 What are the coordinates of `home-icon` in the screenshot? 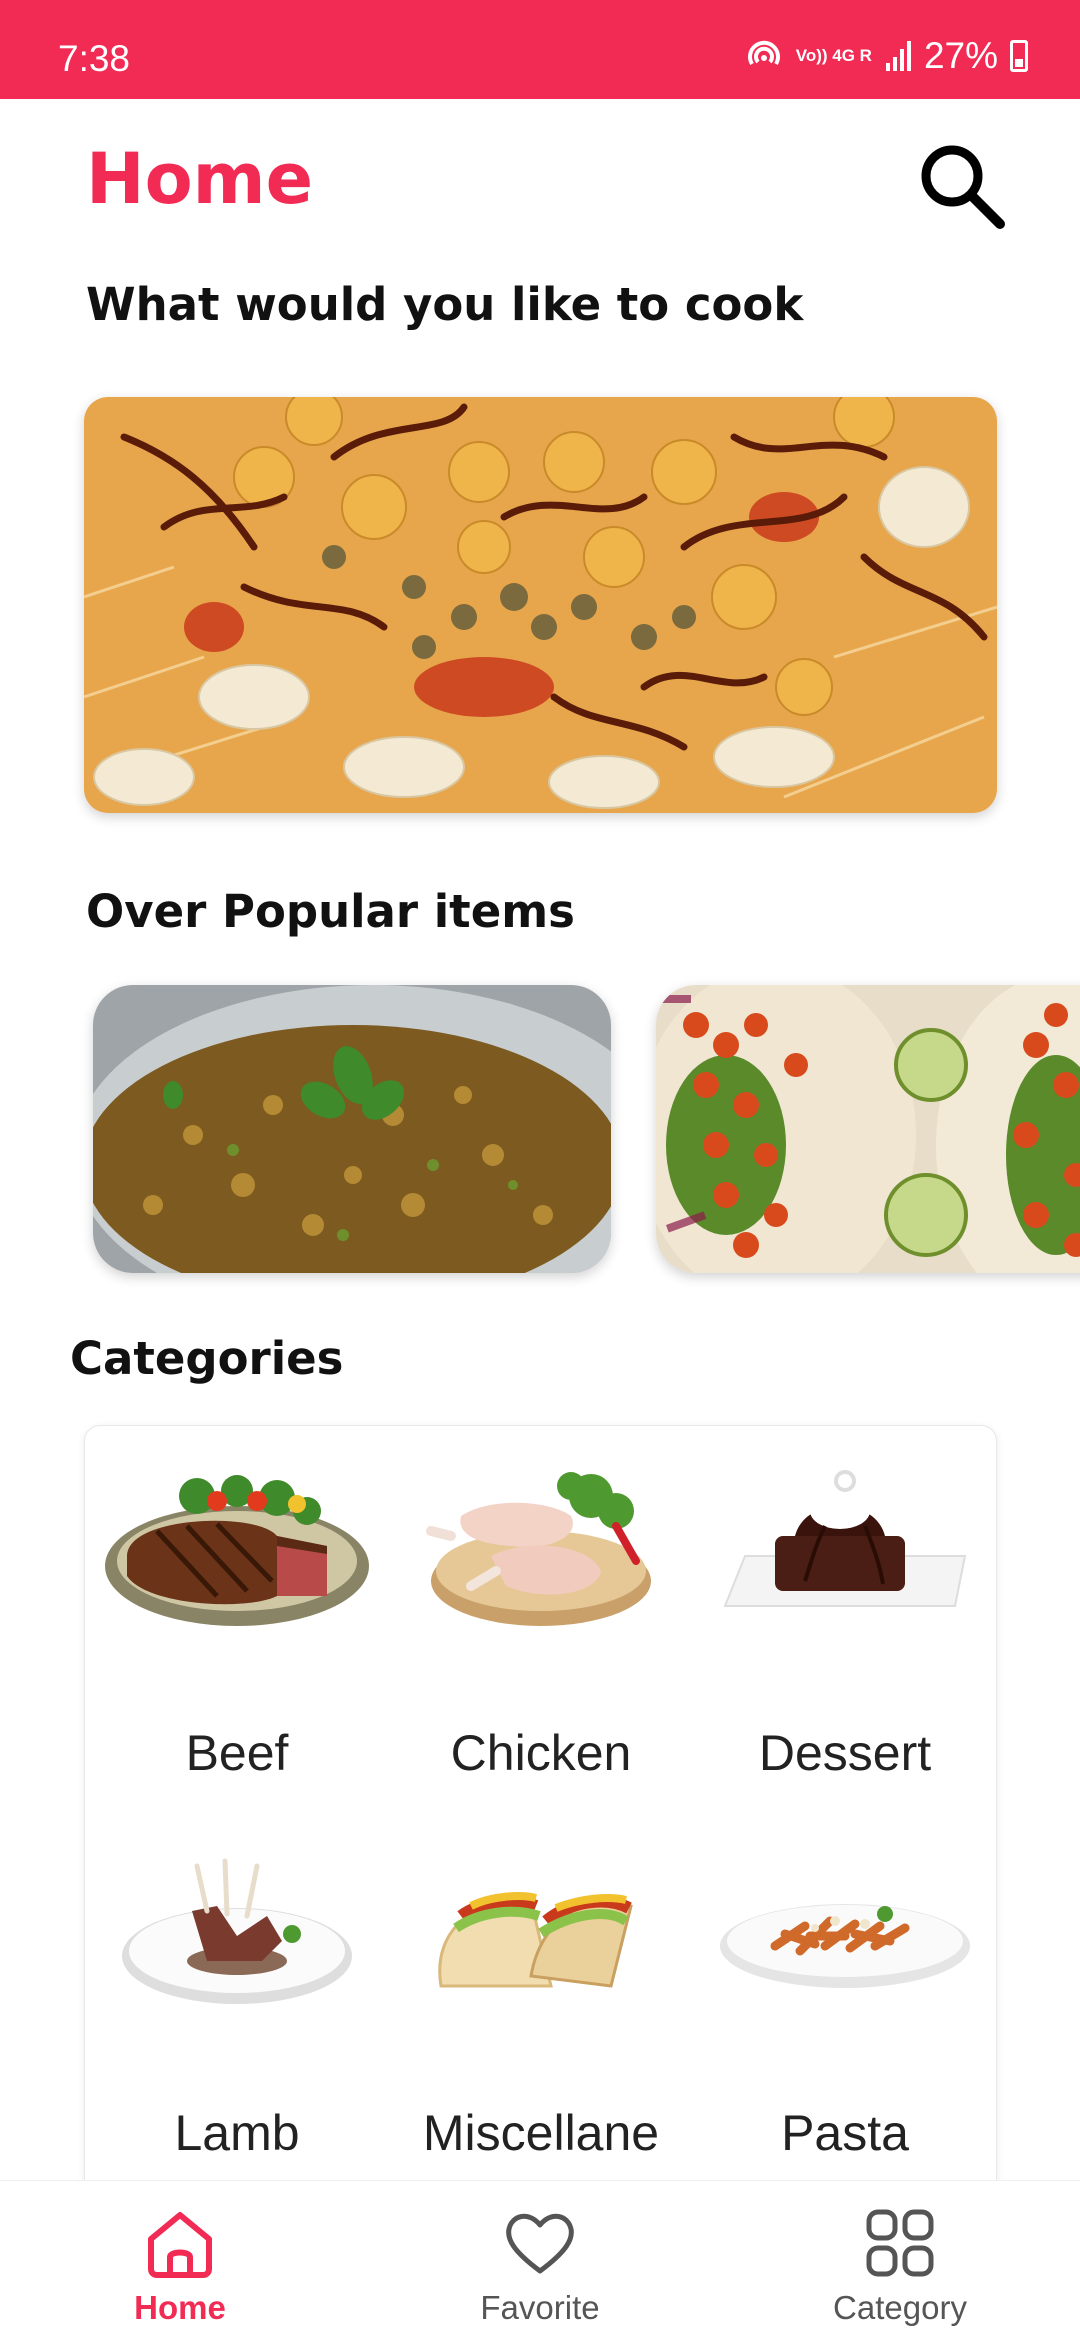 It's located at (180, 2245).